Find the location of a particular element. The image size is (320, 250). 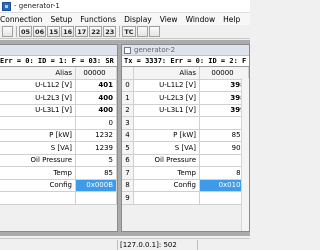

value-cell: 85 is located at coordinates (96, 173).